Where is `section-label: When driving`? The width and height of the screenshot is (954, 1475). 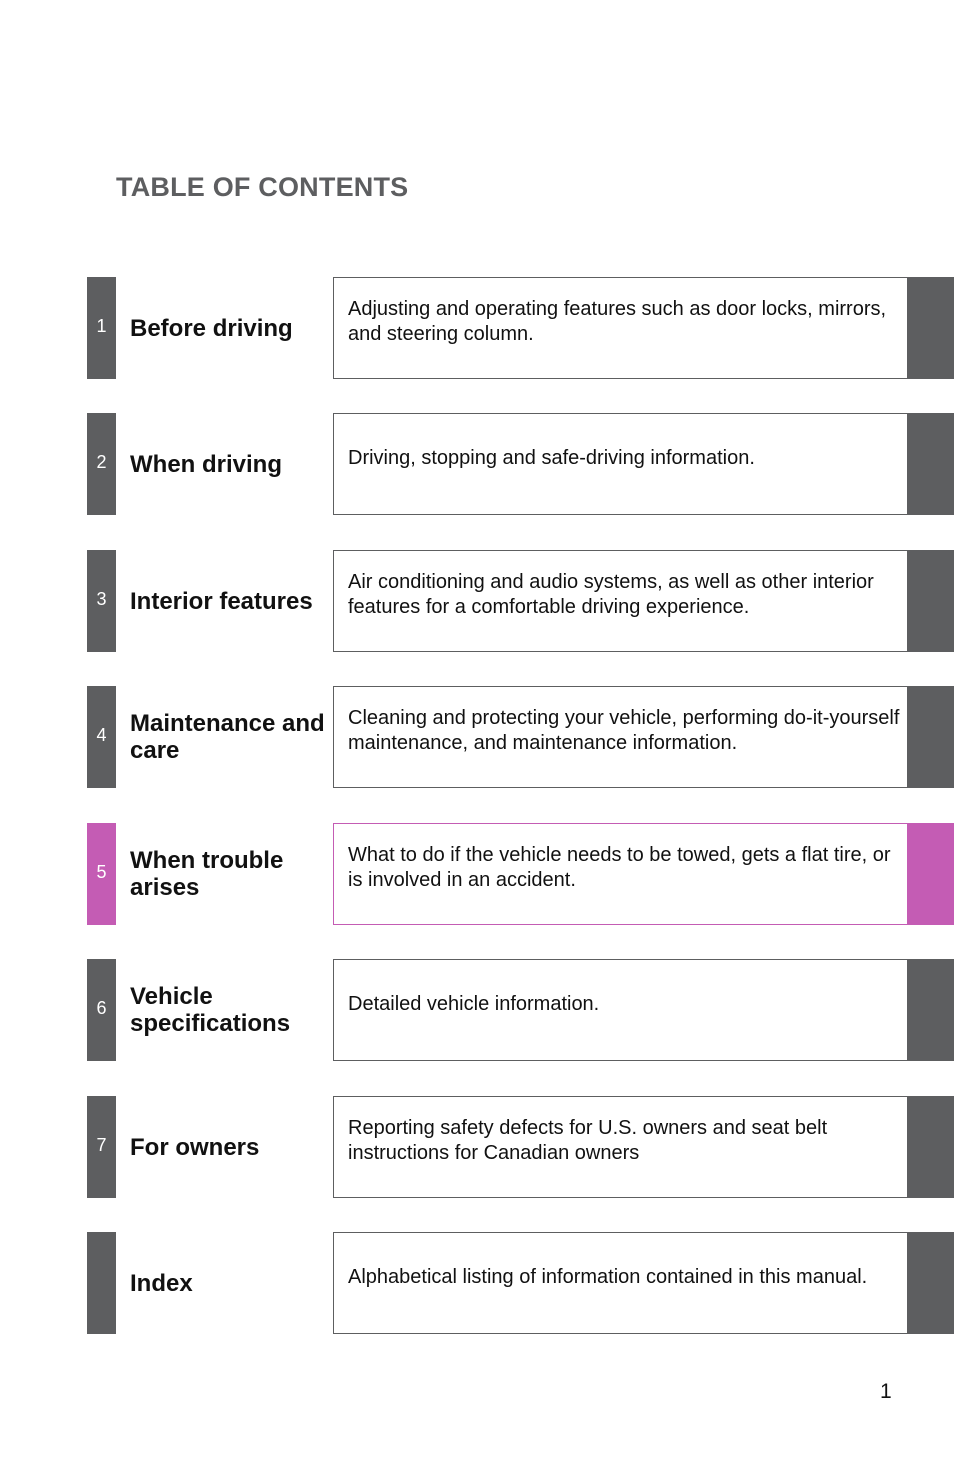
section-label: When driving is located at coordinates (230, 464).